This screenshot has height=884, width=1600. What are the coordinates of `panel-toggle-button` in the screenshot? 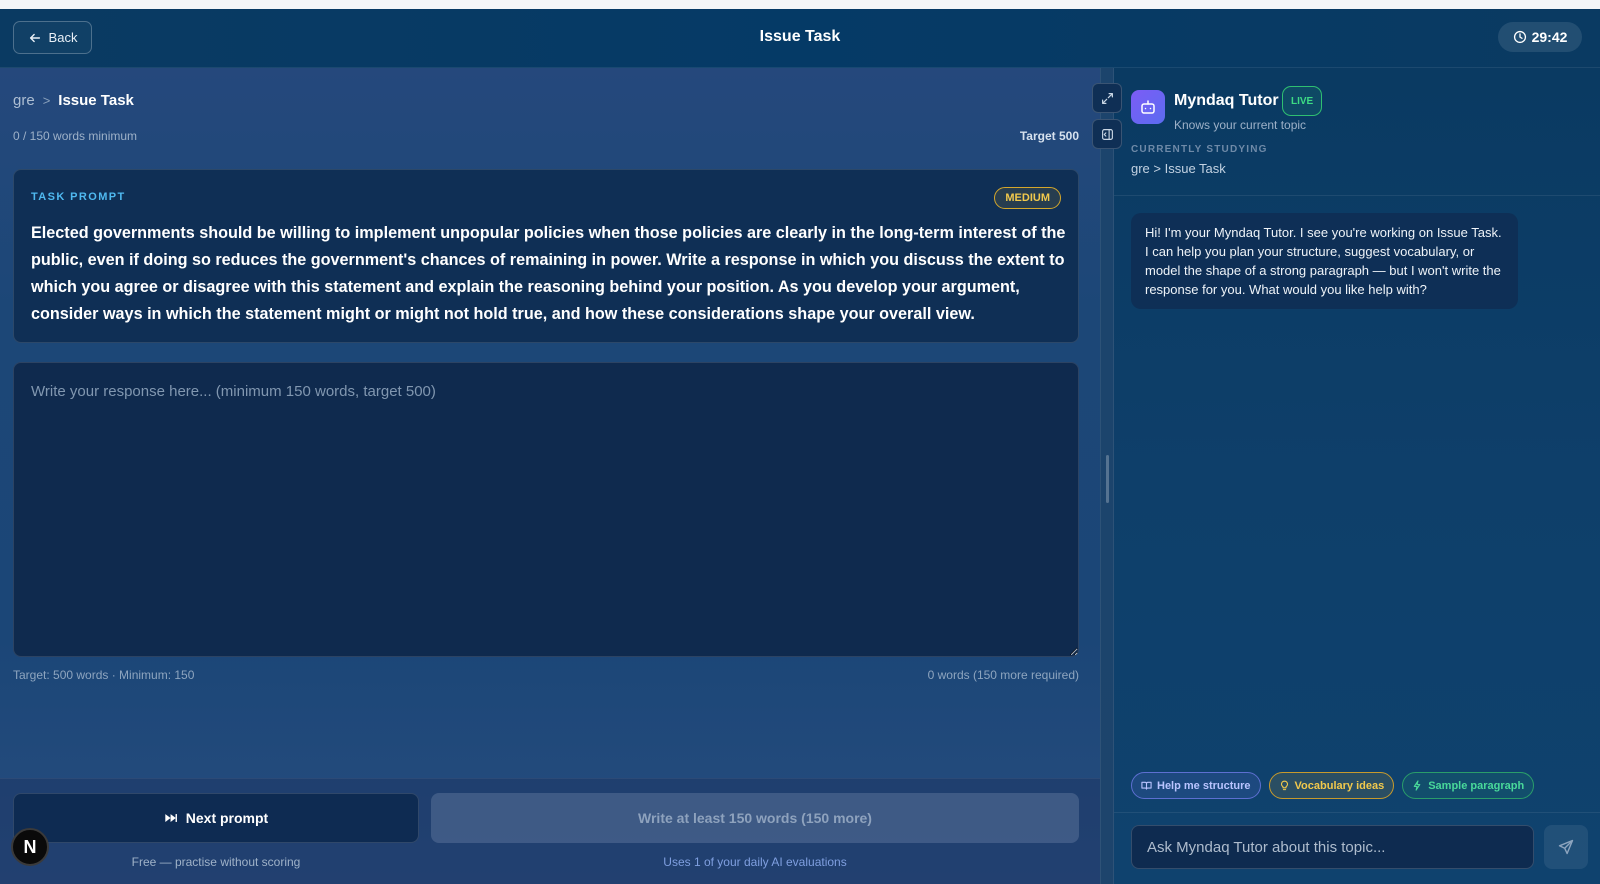 It's located at (1107, 134).